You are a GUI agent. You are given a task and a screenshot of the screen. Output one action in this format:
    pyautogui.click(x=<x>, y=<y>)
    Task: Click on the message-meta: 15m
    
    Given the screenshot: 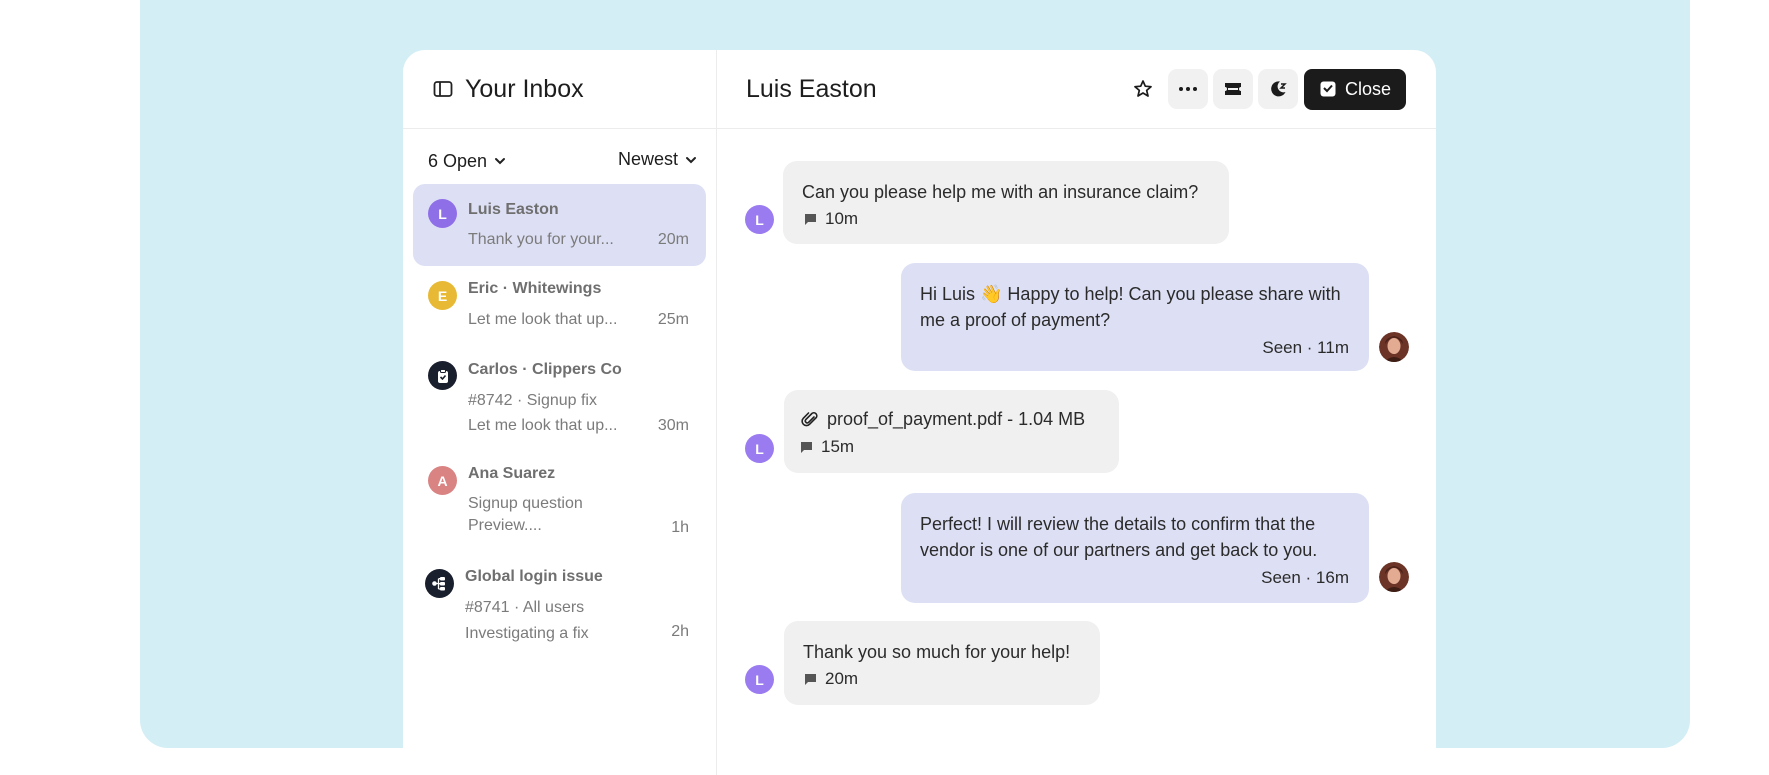 What is the action you would take?
    pyautogui.click(x=827, y=447)
    